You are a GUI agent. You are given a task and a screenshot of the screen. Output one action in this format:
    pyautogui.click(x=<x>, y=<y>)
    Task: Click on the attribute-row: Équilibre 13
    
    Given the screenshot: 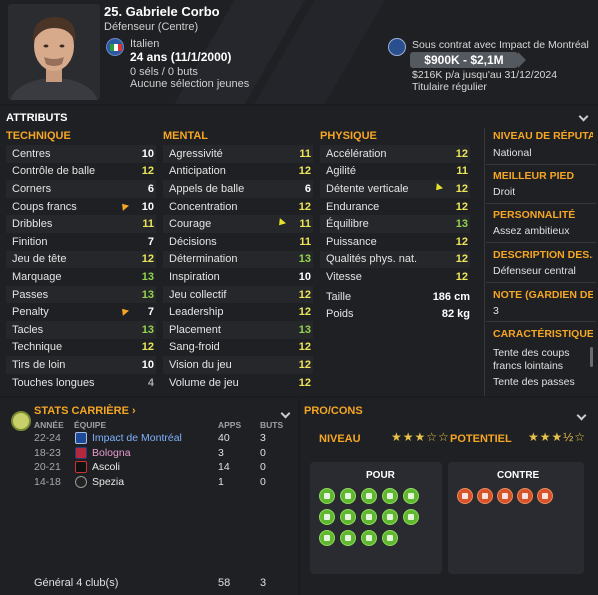 What is the action you would take?
    pyautogui.click(x=395, y=224)
    